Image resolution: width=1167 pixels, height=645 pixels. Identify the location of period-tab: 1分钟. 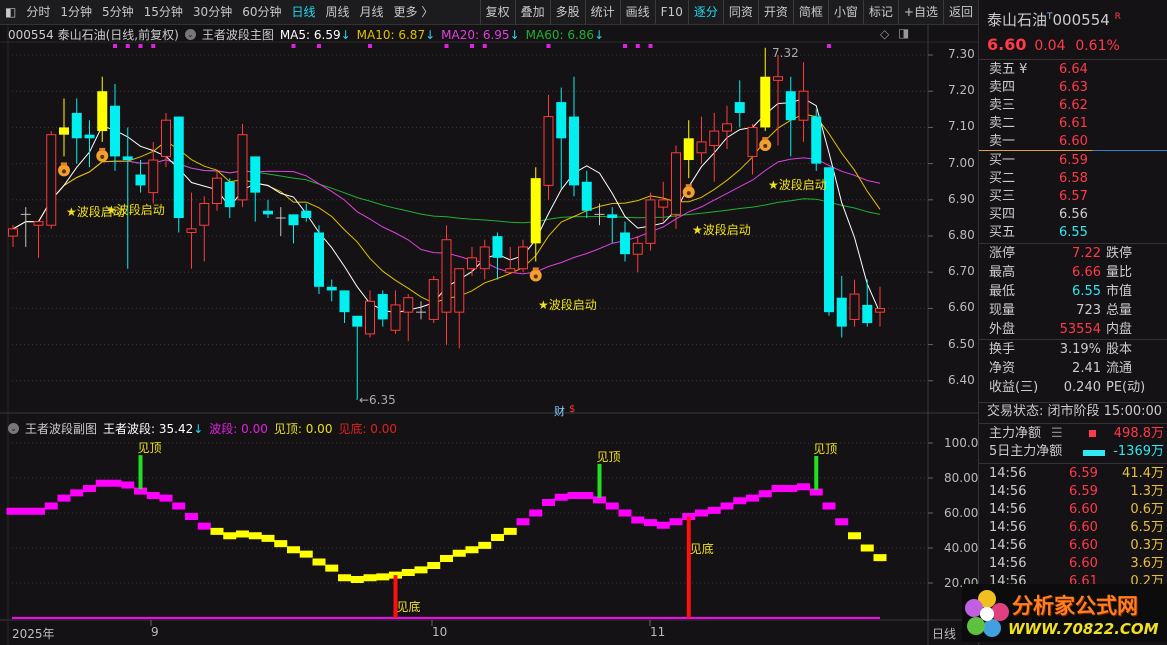
(76, 12).